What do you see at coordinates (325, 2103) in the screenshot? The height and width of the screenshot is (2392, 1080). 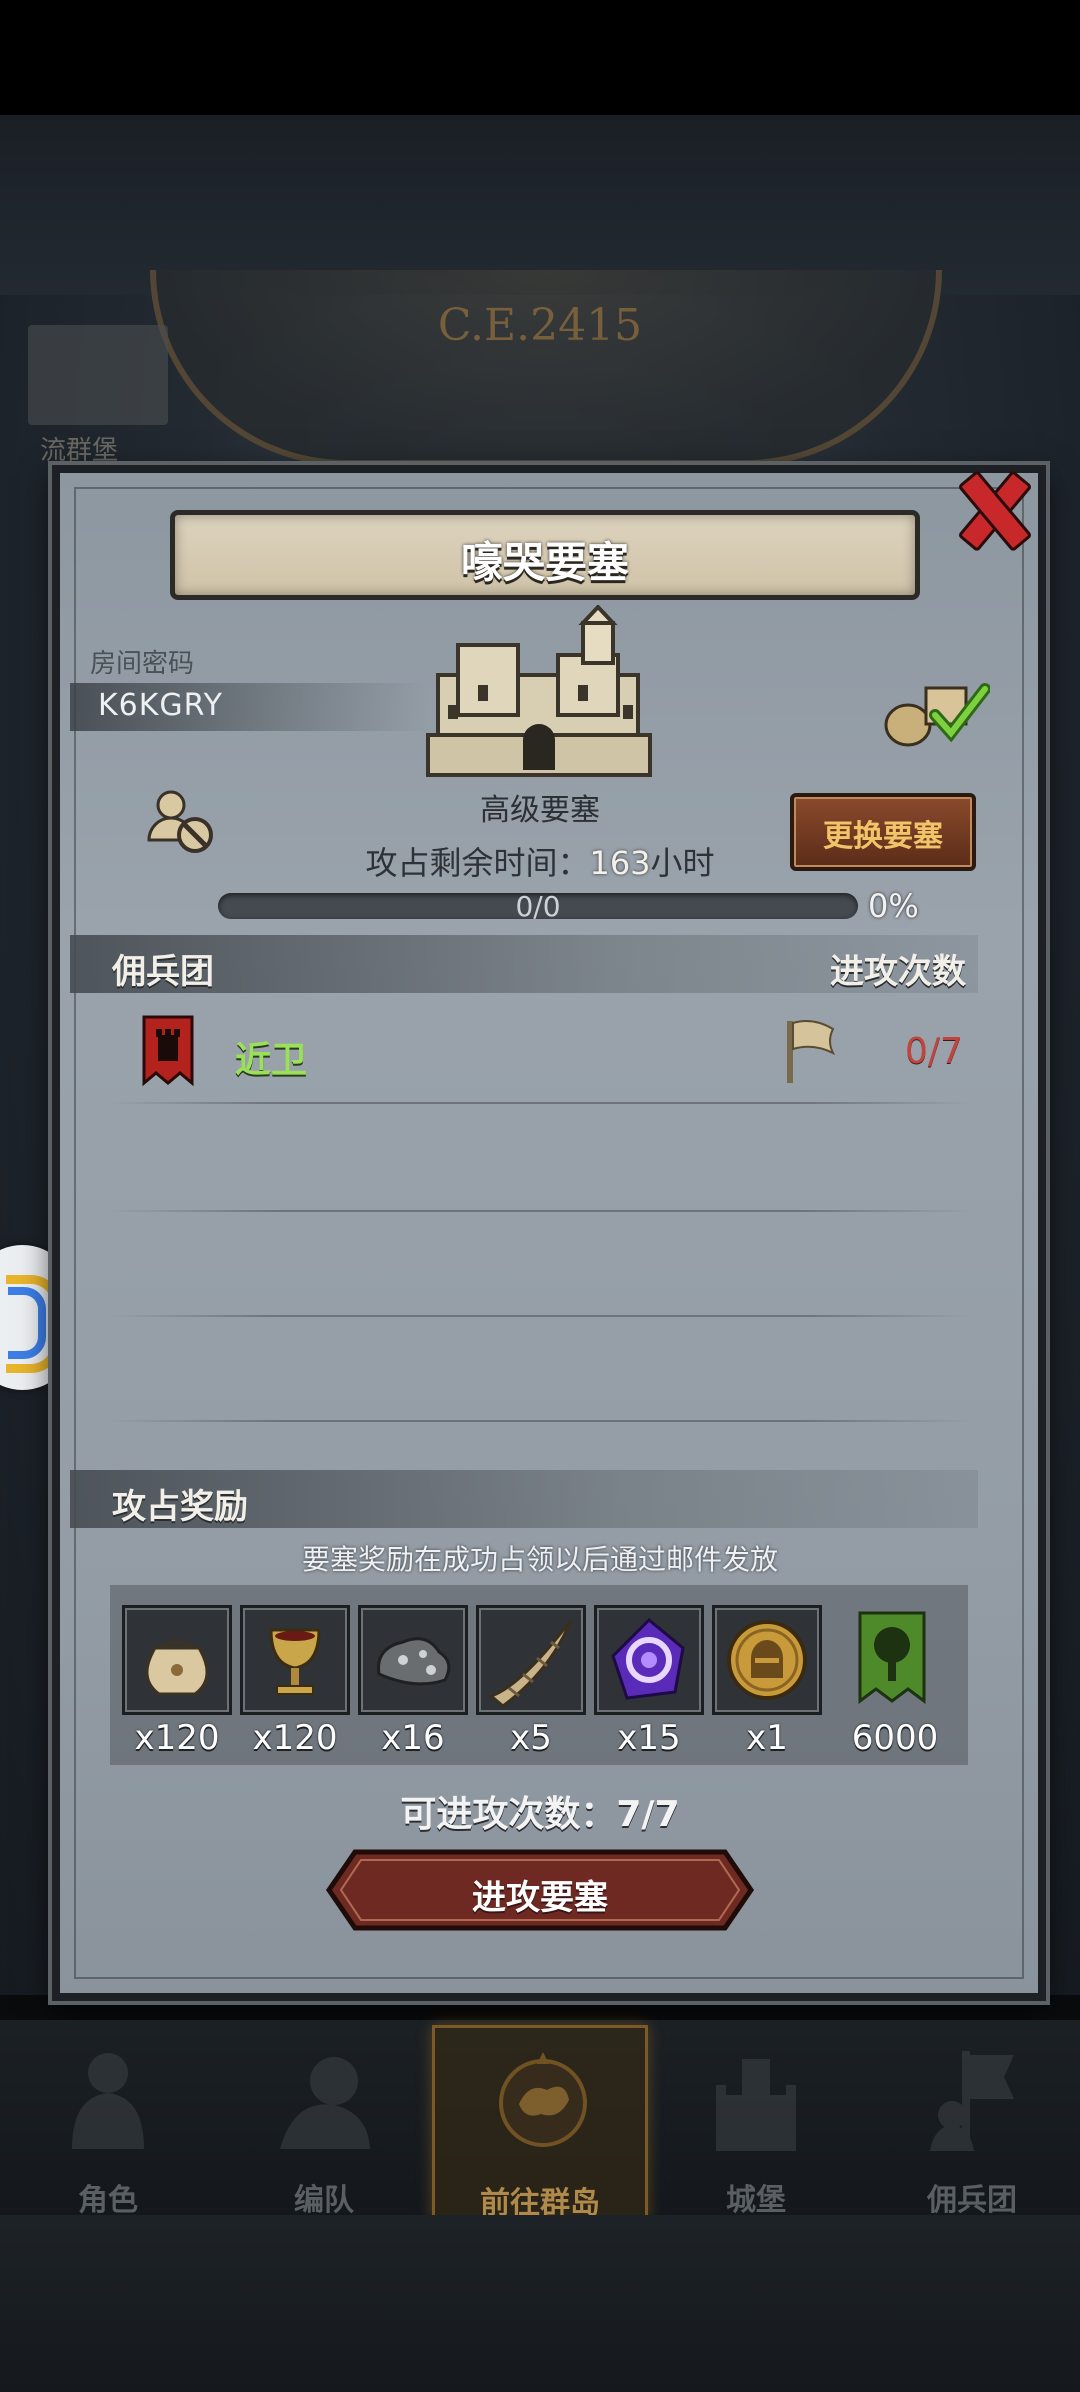 I see `formation-icon` at bounding box center [325, 2103].